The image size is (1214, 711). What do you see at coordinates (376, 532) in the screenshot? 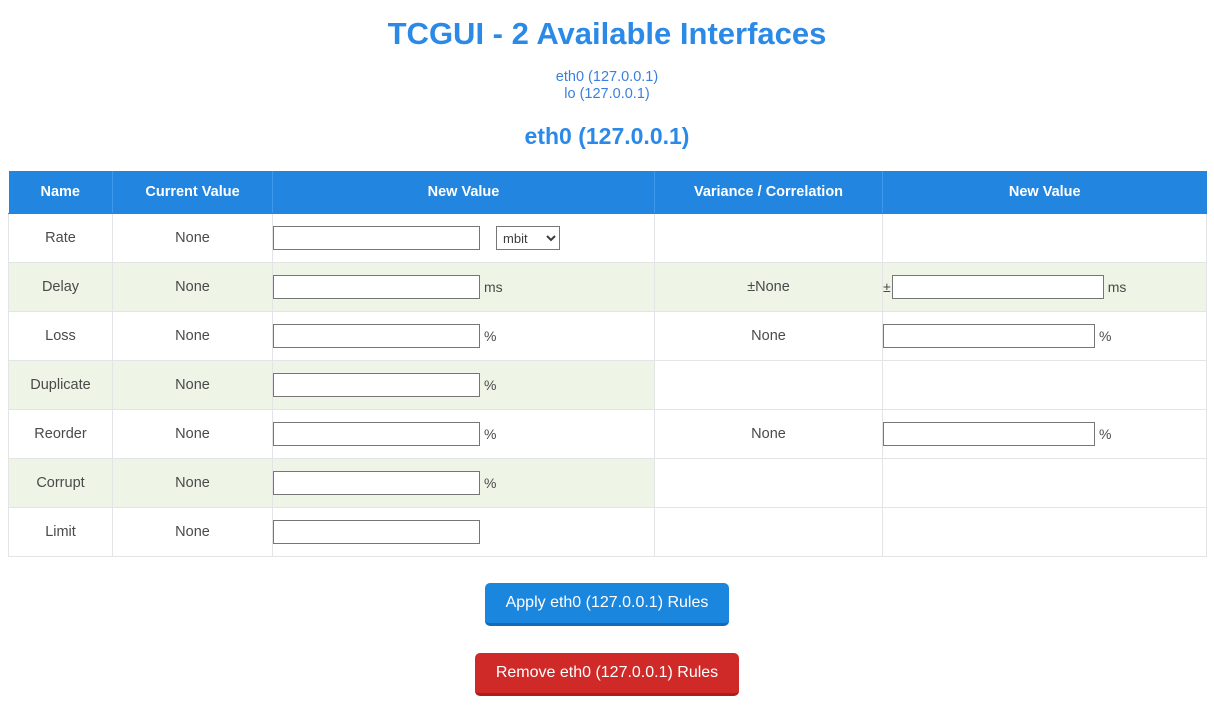
I see `limit-input` at bounding box center [376, 532].